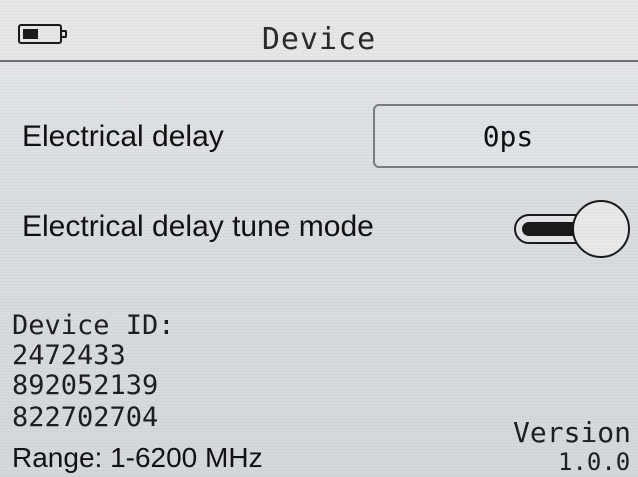  I want to click on toggle-knob, so click(601, 229).